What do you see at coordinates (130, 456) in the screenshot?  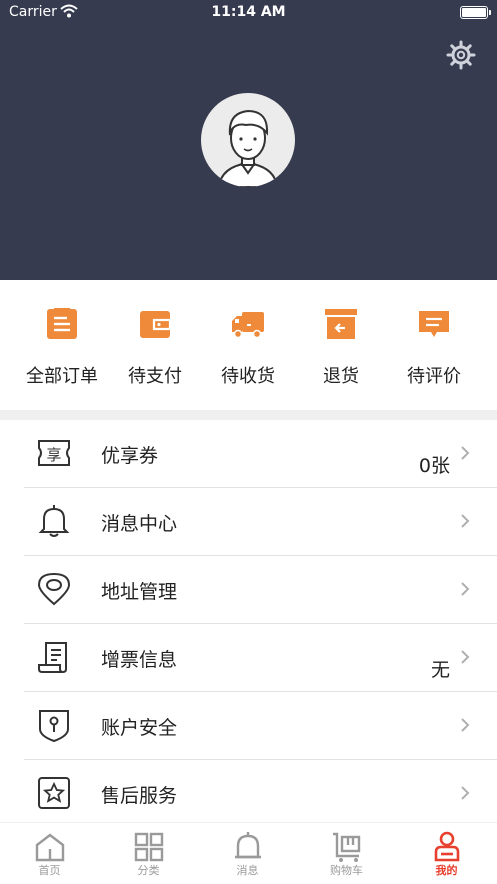 I see `menu-label-coupons: 优享券` at bounding box center [130, 456].